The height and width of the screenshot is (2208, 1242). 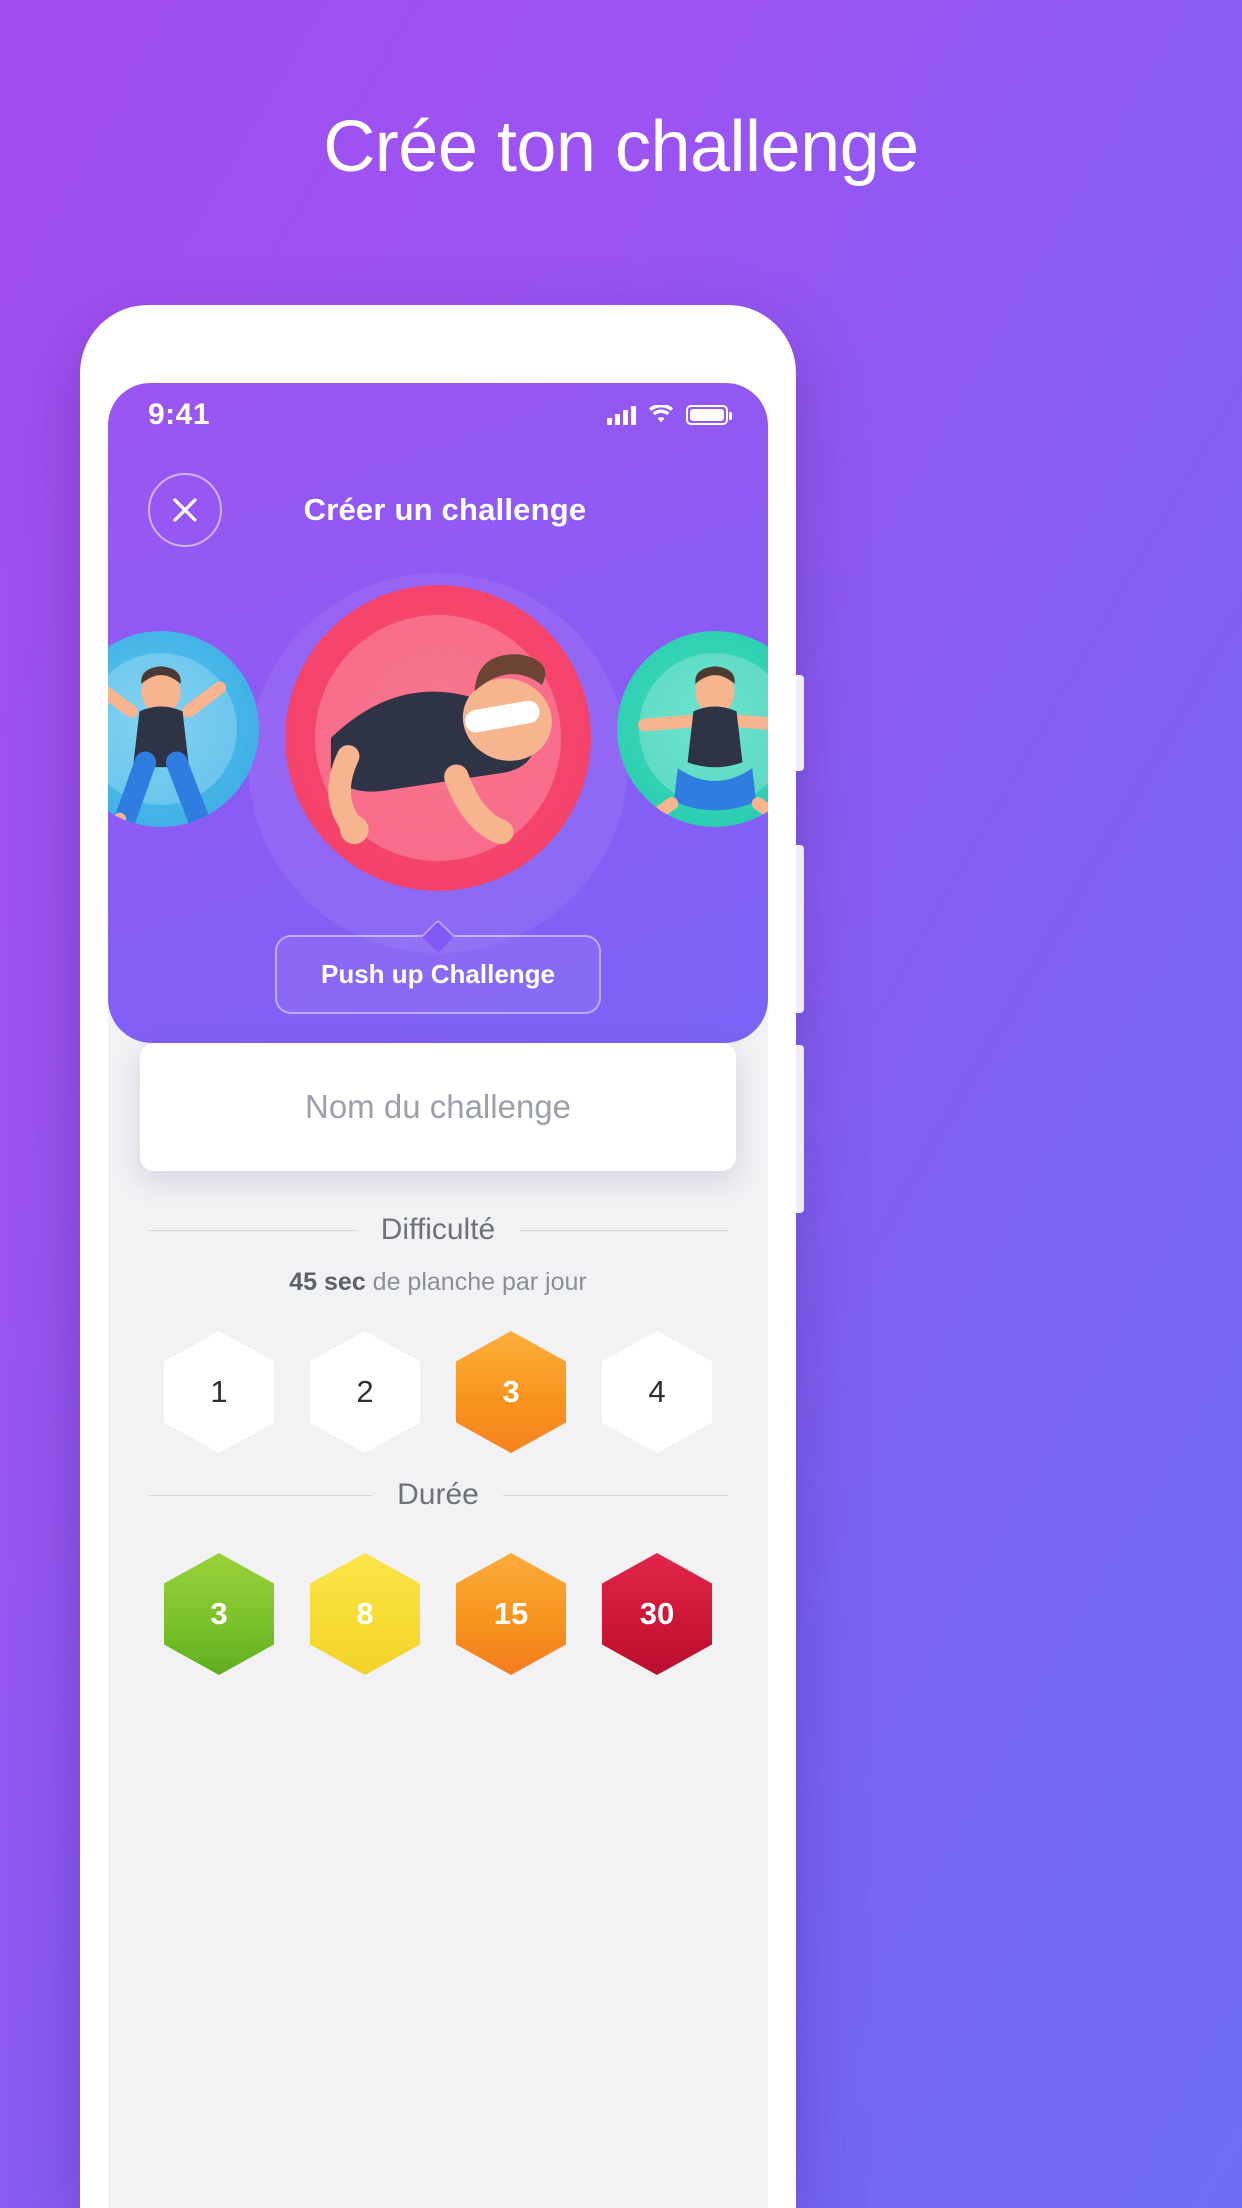 I want to click on status-time: 9:41, so click(x=179, y=414).